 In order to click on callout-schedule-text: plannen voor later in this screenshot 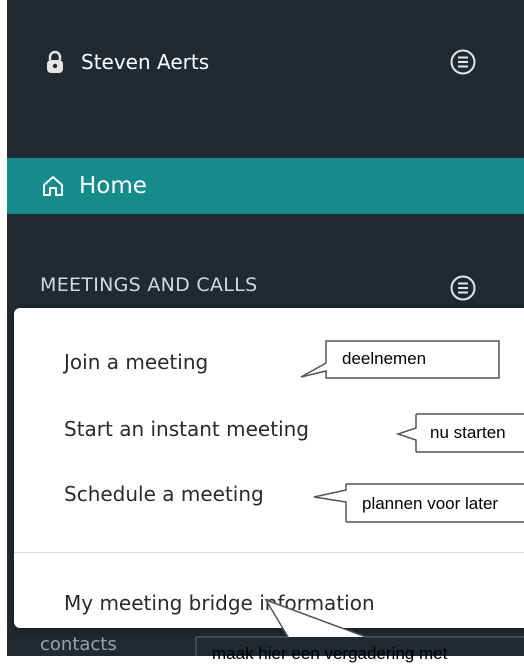, I will do `click(430, 503)`.